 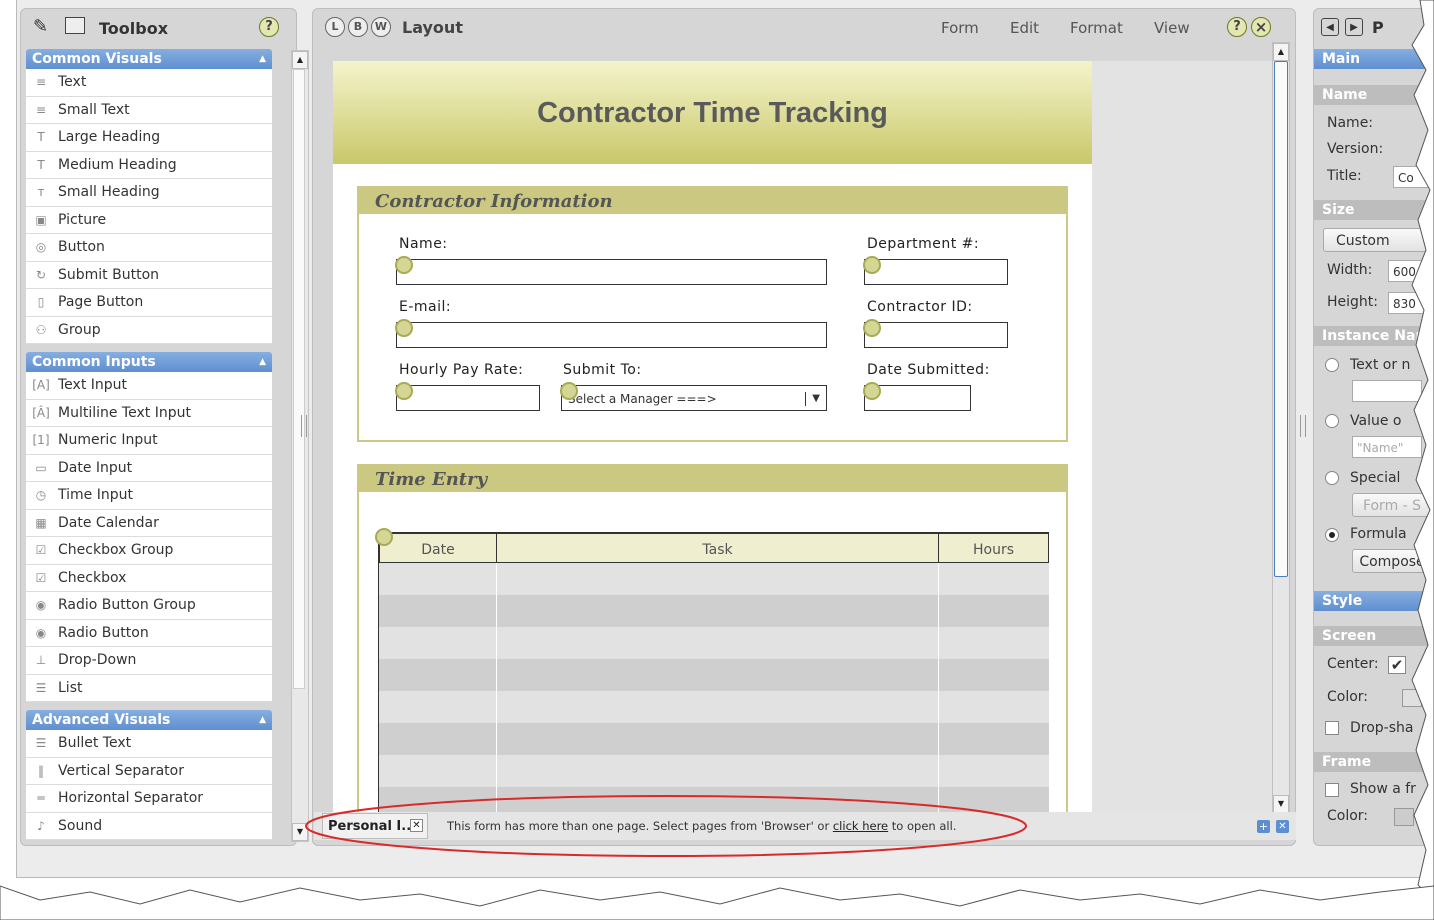 I want to click on toolbox-item: т Small Heading, so click(x=149, y=193).